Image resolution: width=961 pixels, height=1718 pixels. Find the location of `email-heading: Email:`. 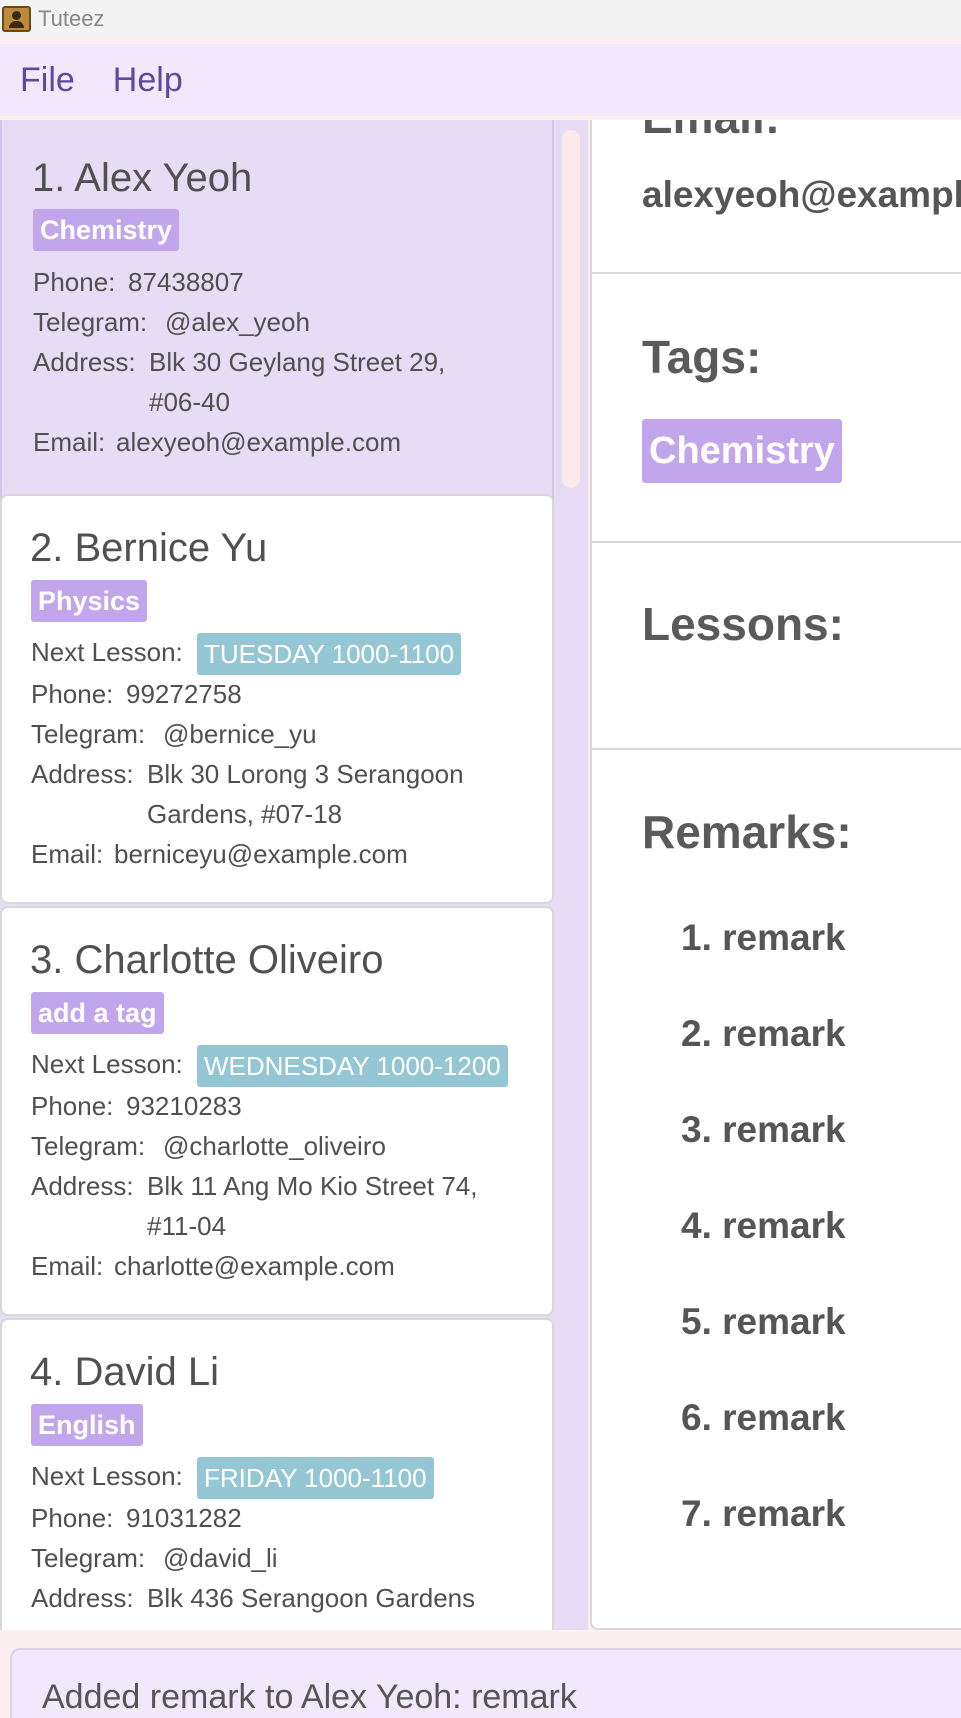

email-heading: Email: is located at coordinates (711, 132).